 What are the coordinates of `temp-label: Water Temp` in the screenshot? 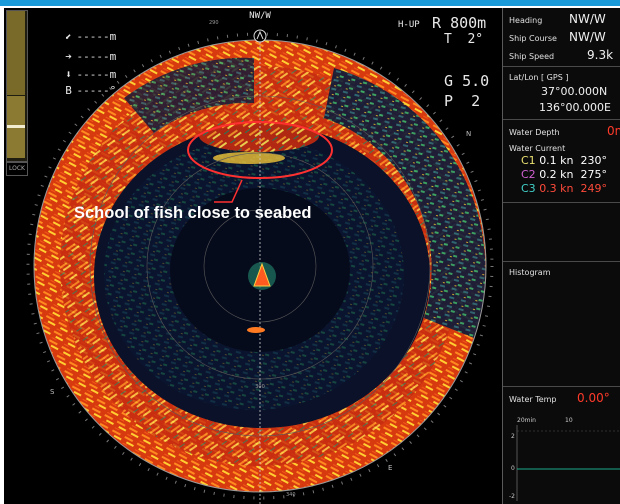 It's located at (533, 399).